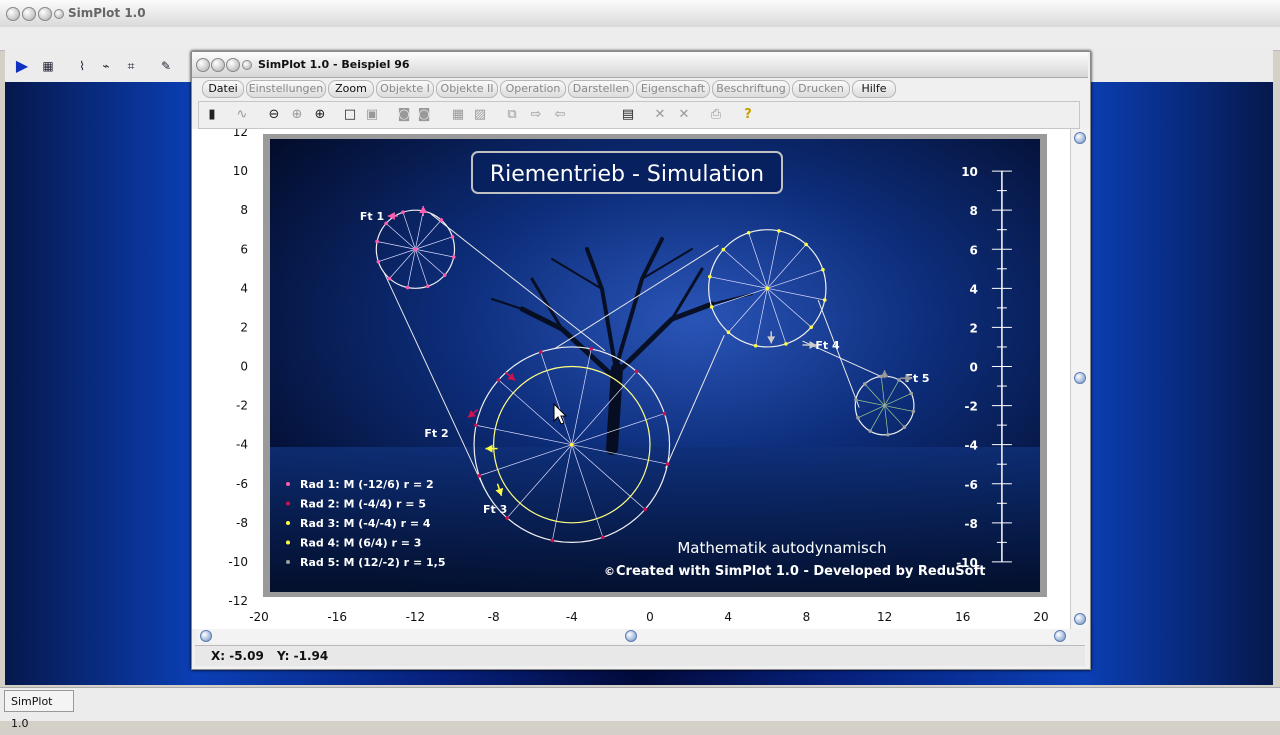 This screenshot has width=1280, height=735. I want to click on force-label: Ft 1, so click(372, 216).